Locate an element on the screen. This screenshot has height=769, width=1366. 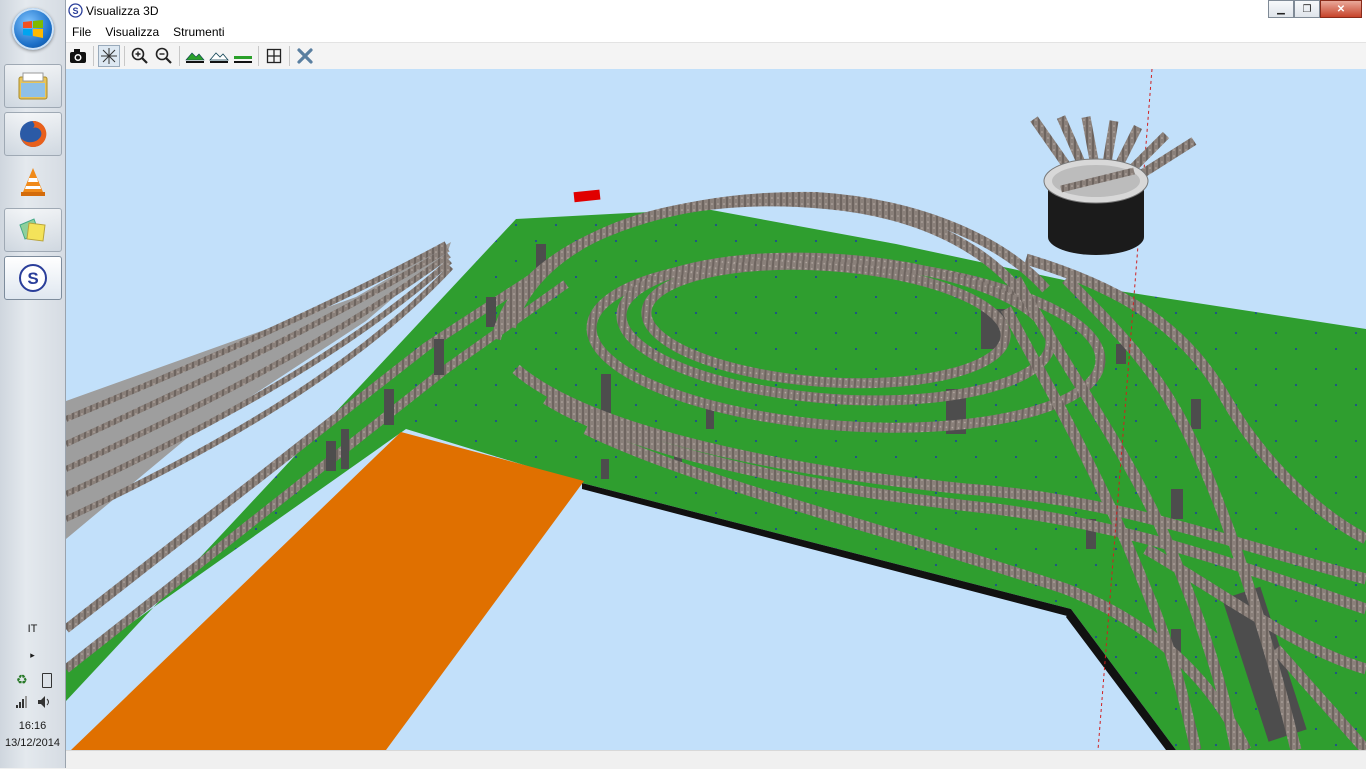
toolbar is located at coordinates (716, 56).